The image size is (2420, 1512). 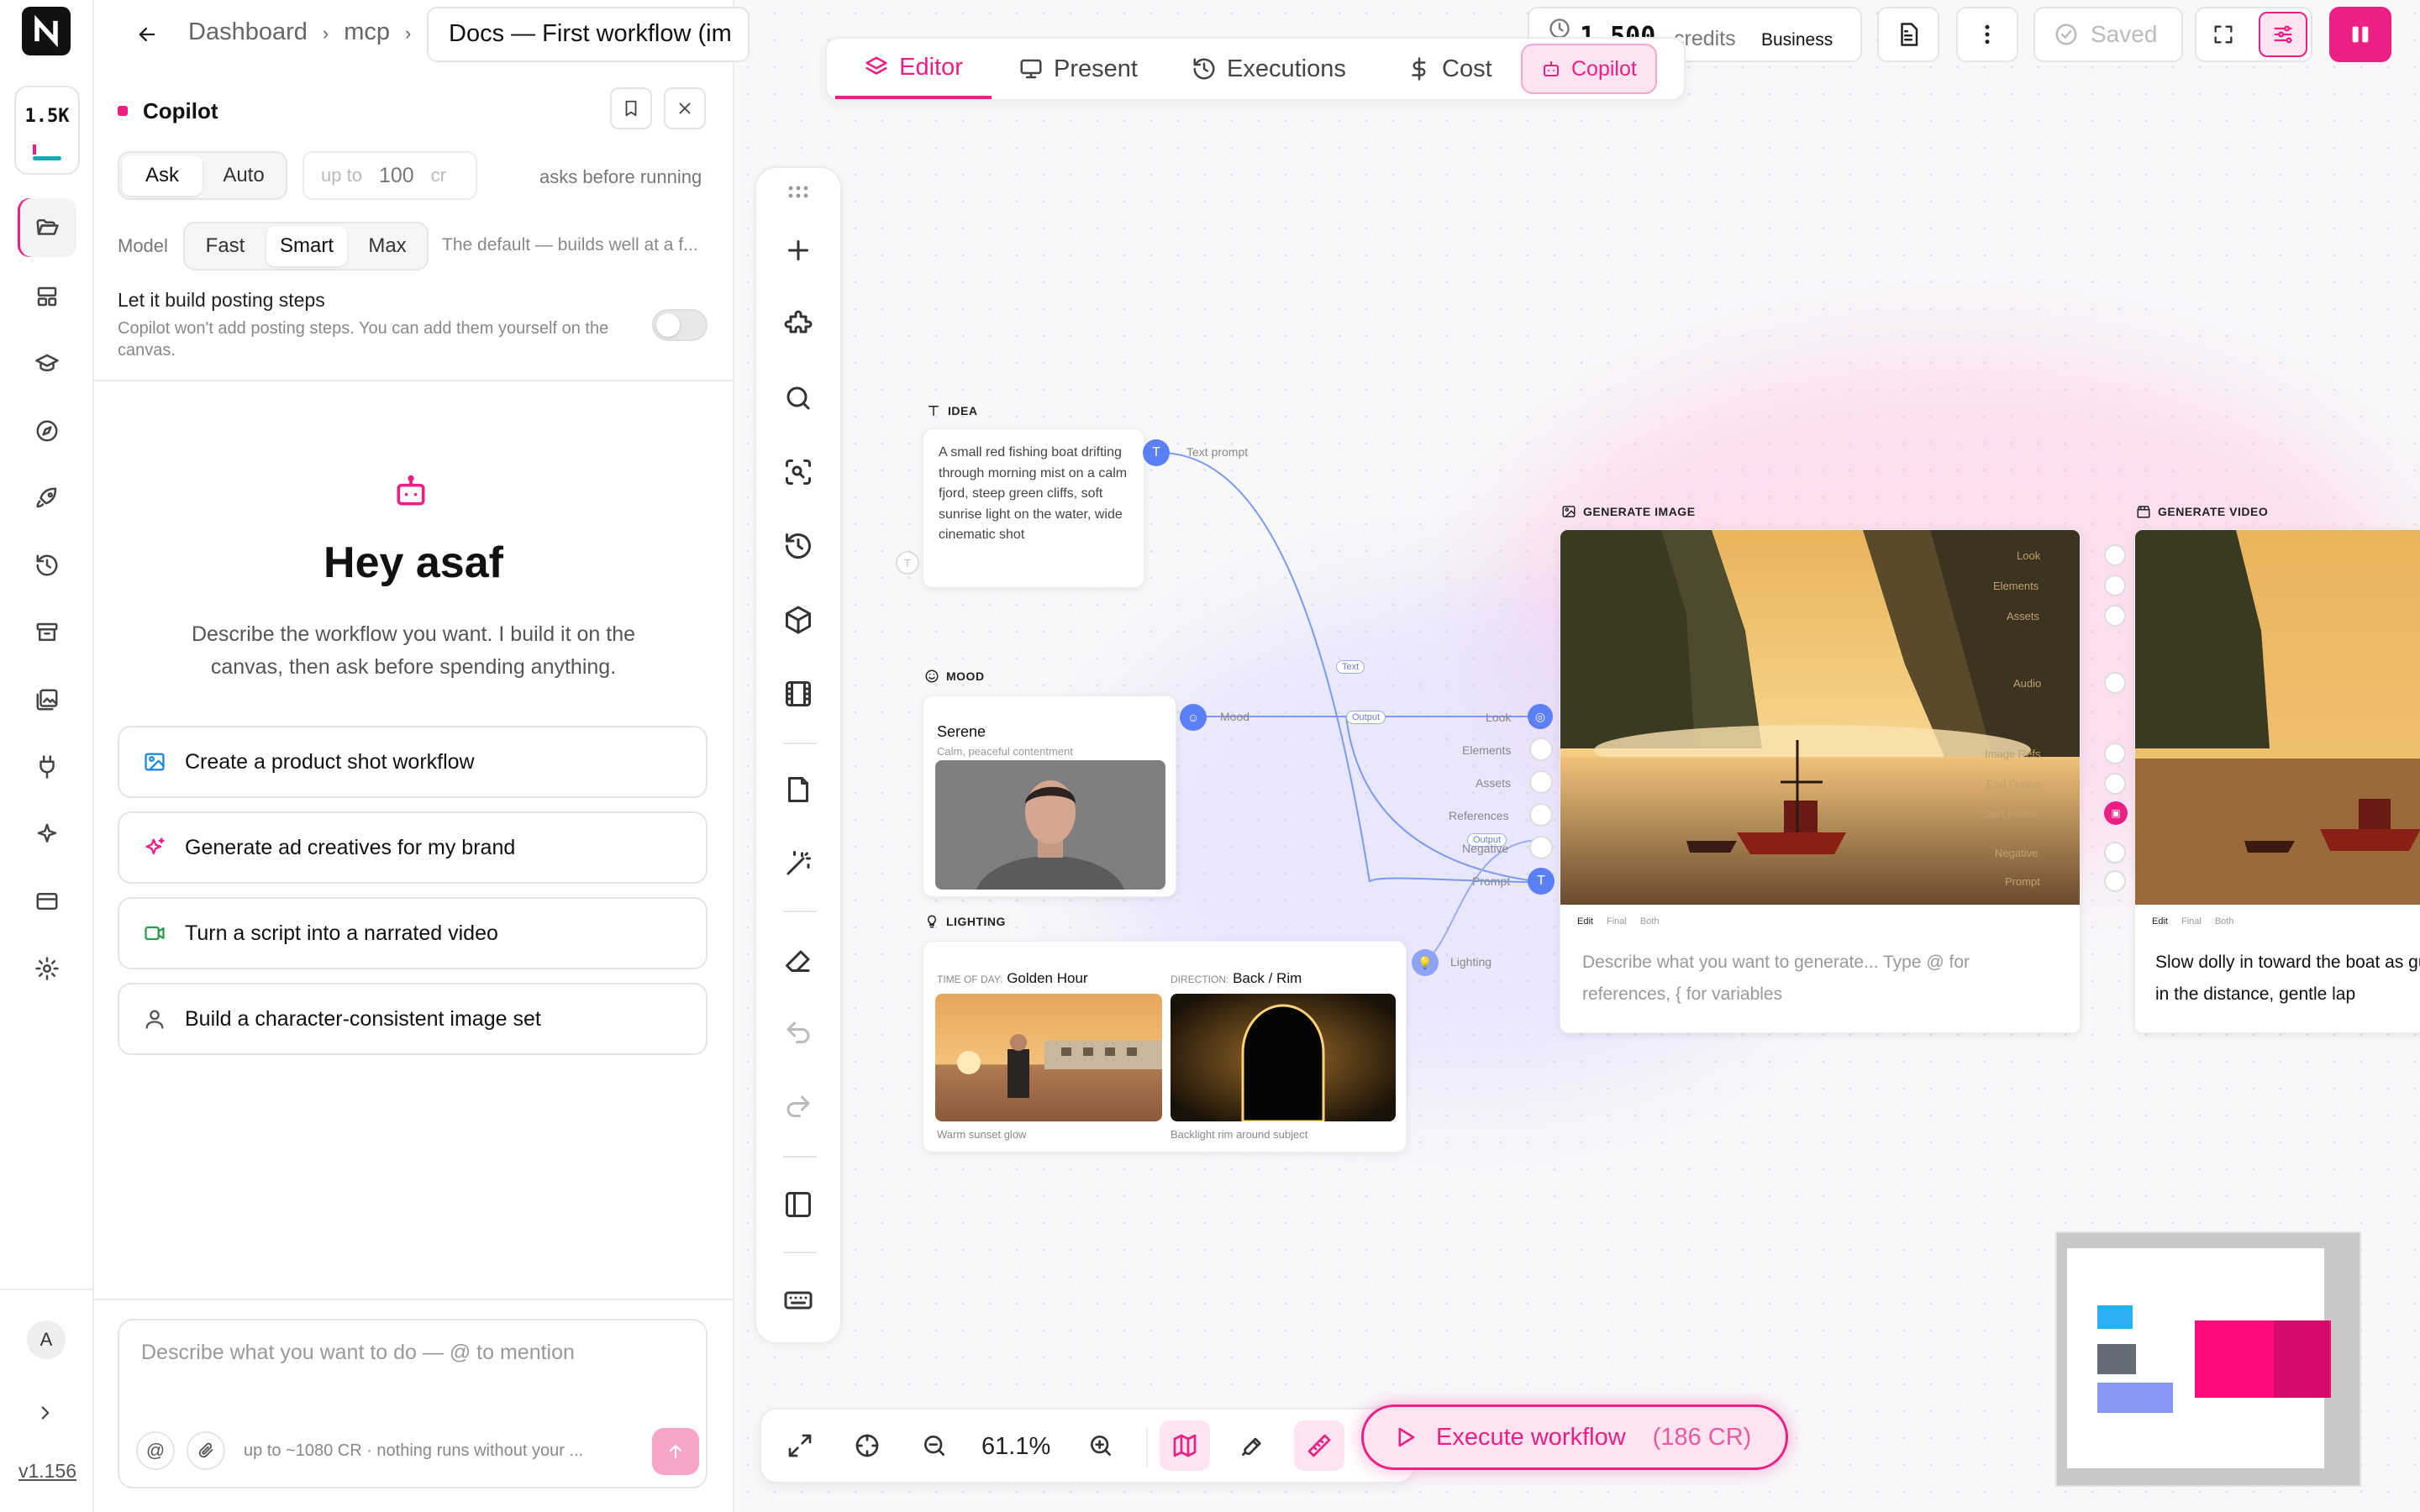 I want to click on history-button, so click(x=798, y=546).